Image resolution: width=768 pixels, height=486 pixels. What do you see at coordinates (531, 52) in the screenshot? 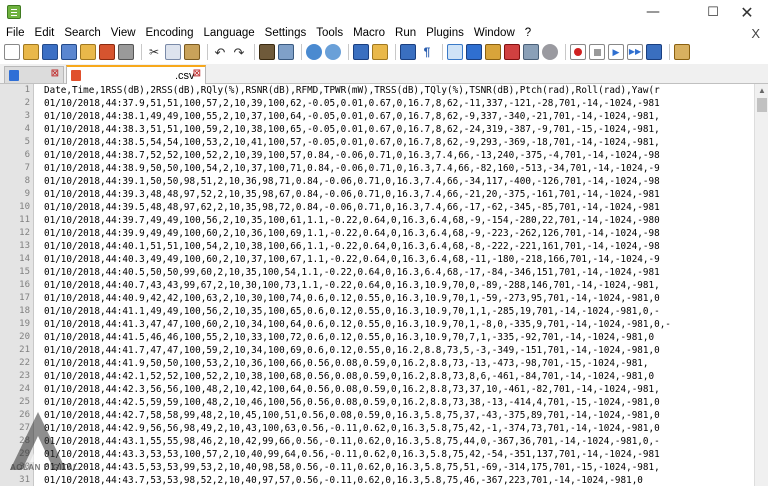
I see `monitoring-icon` at bounding box center [531, 52].